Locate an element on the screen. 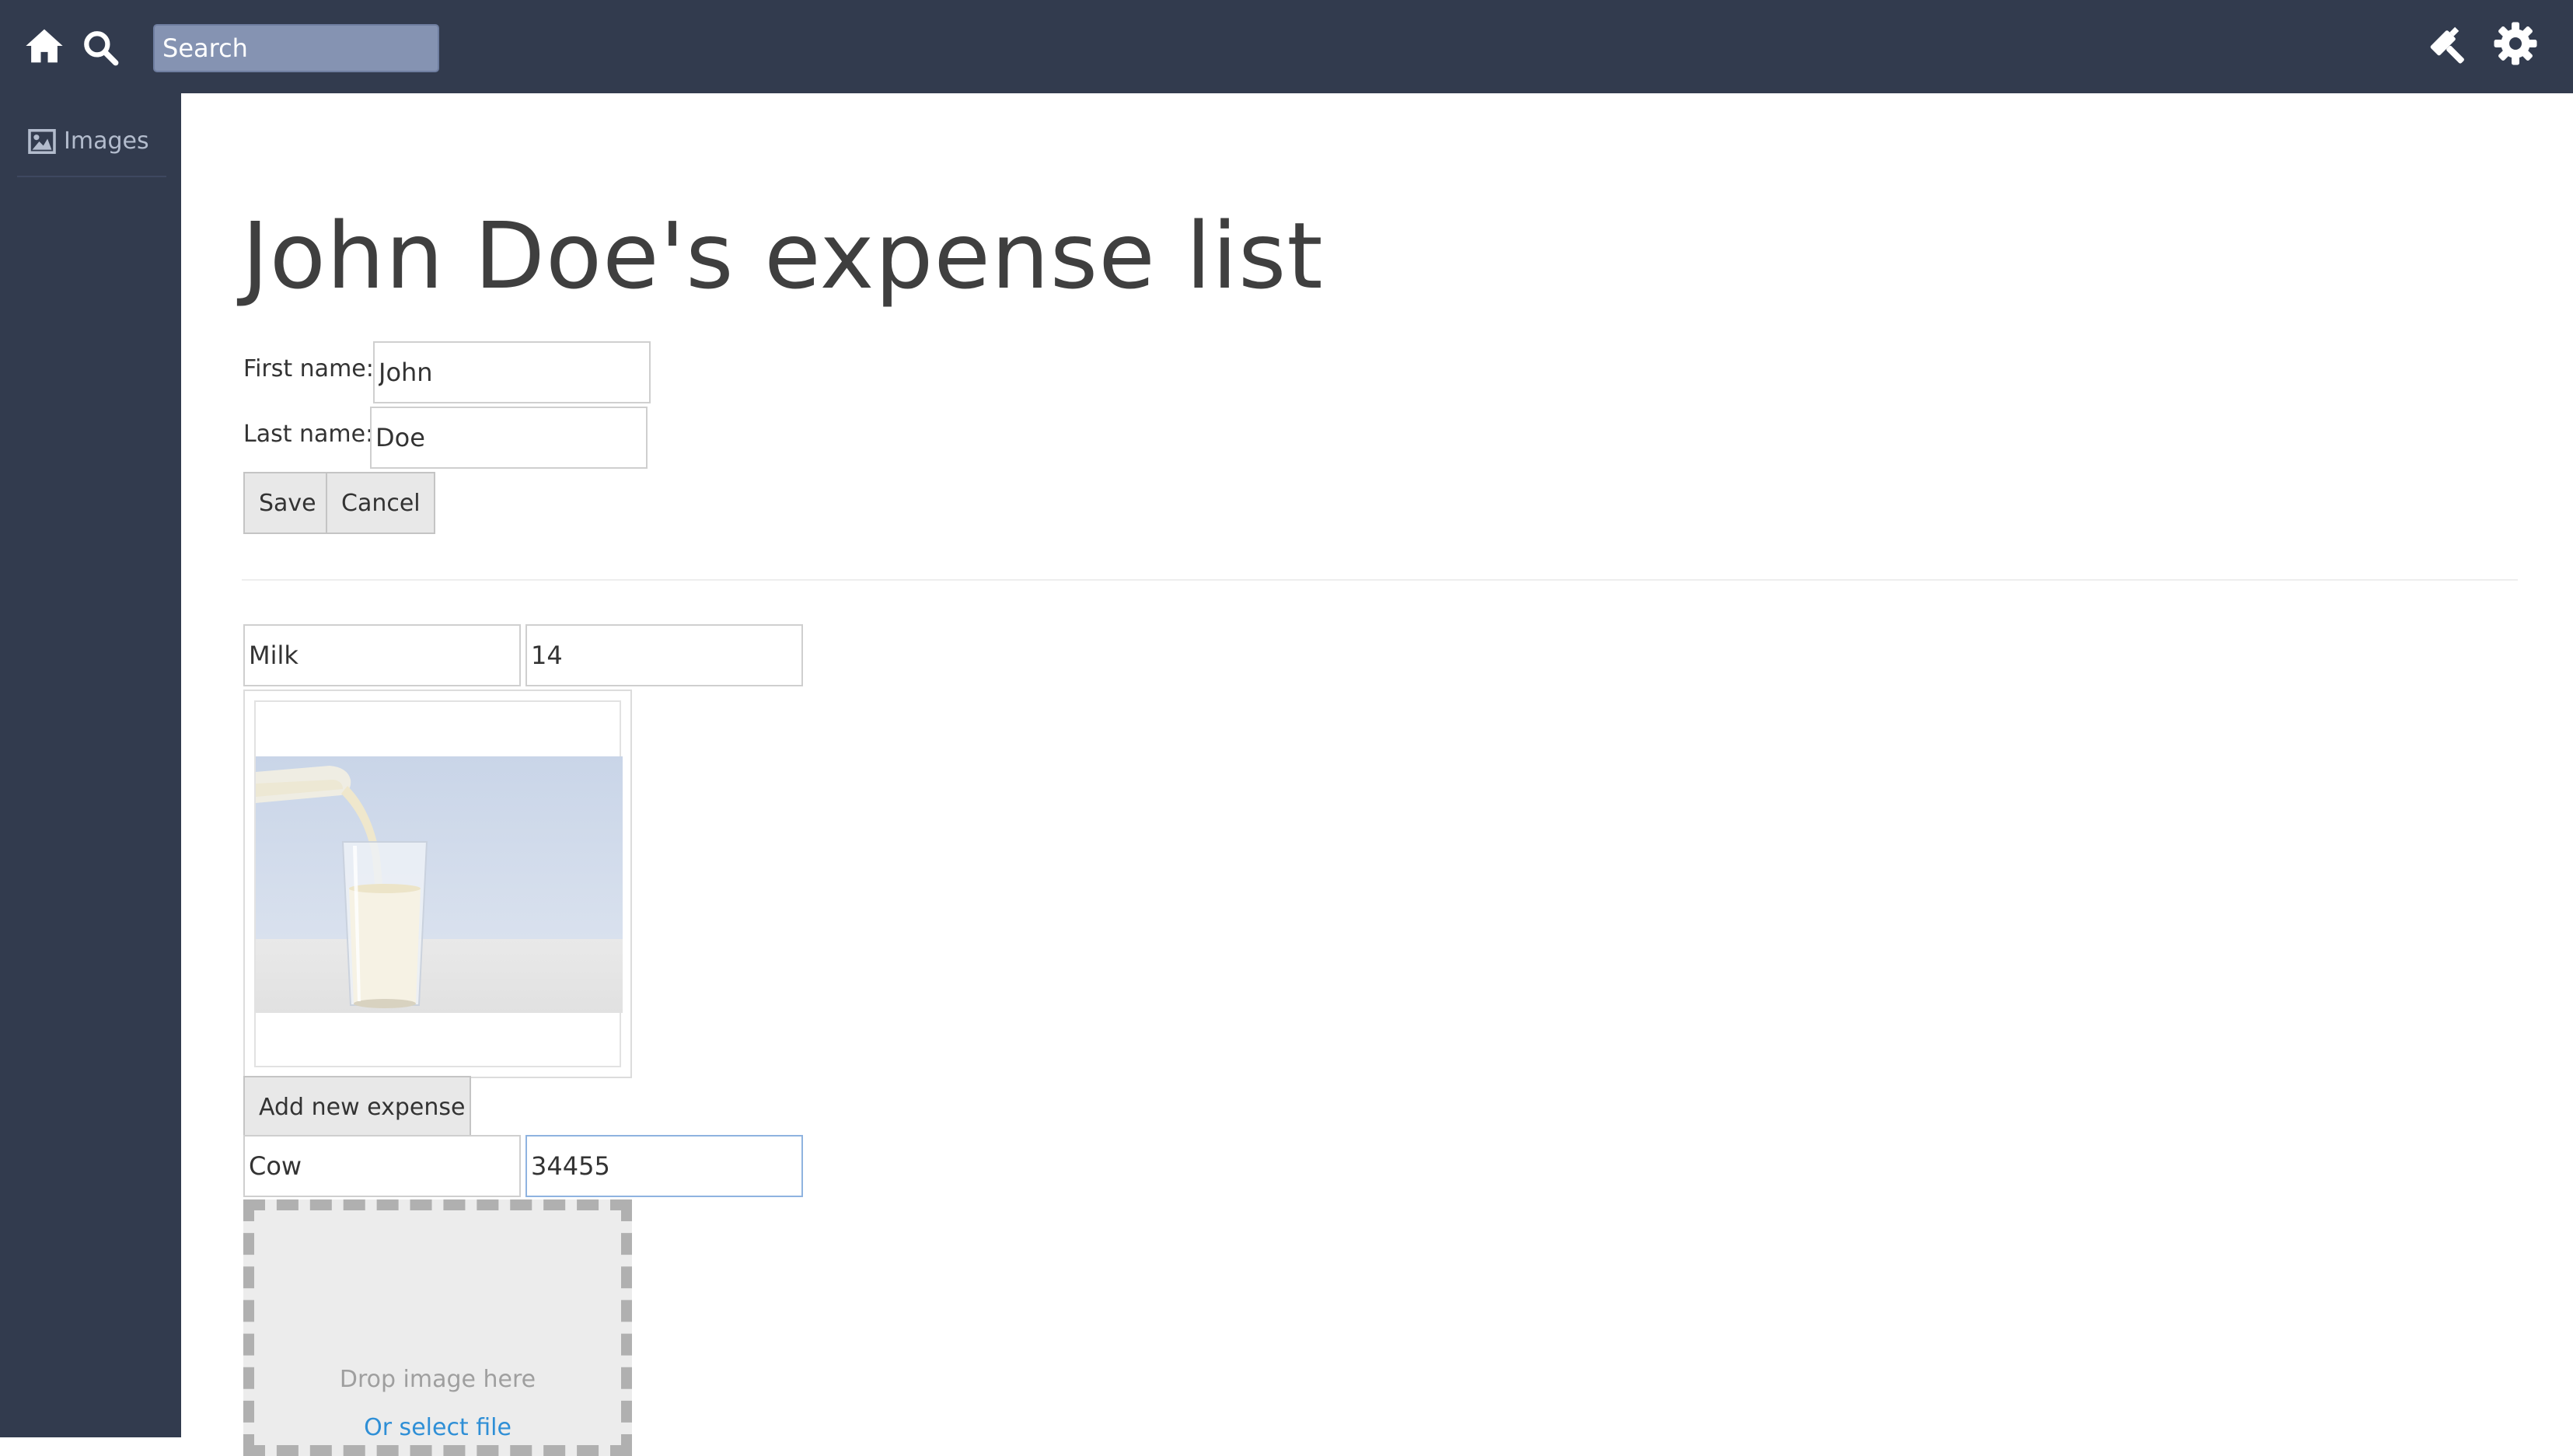  hammer-icon is located at coordinates (2451, 44).